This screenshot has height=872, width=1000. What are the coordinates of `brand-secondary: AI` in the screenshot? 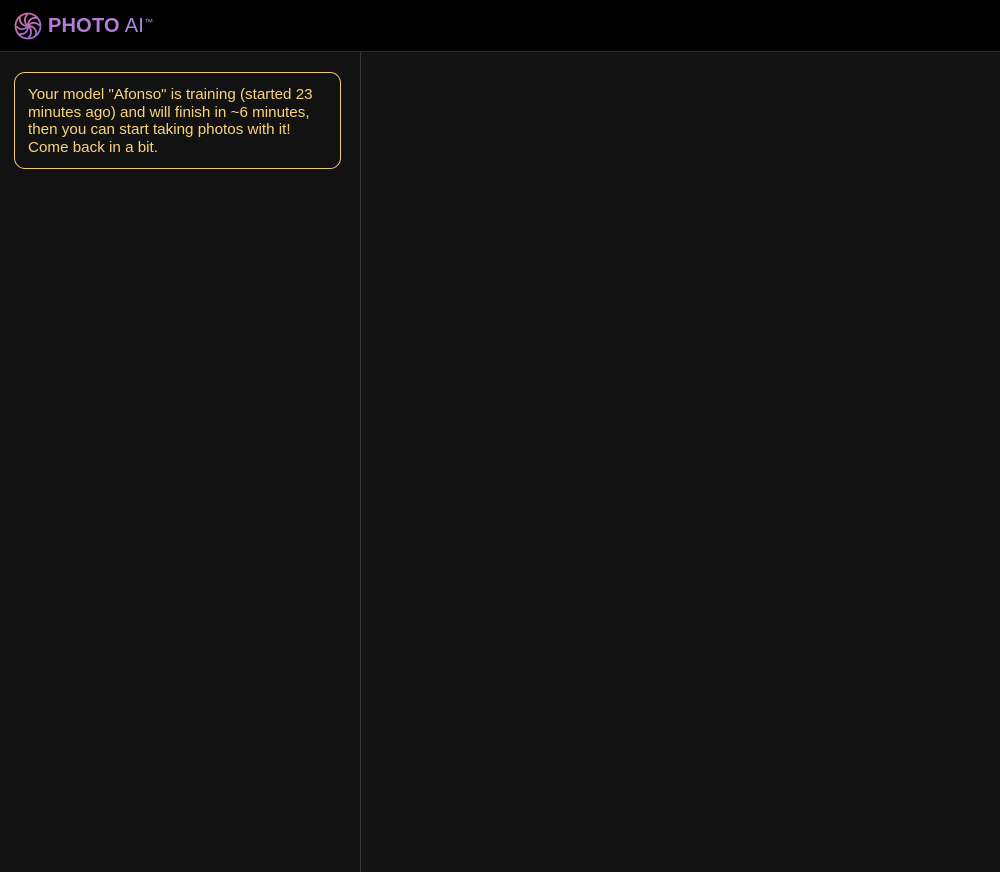 It's located at (134, 26).